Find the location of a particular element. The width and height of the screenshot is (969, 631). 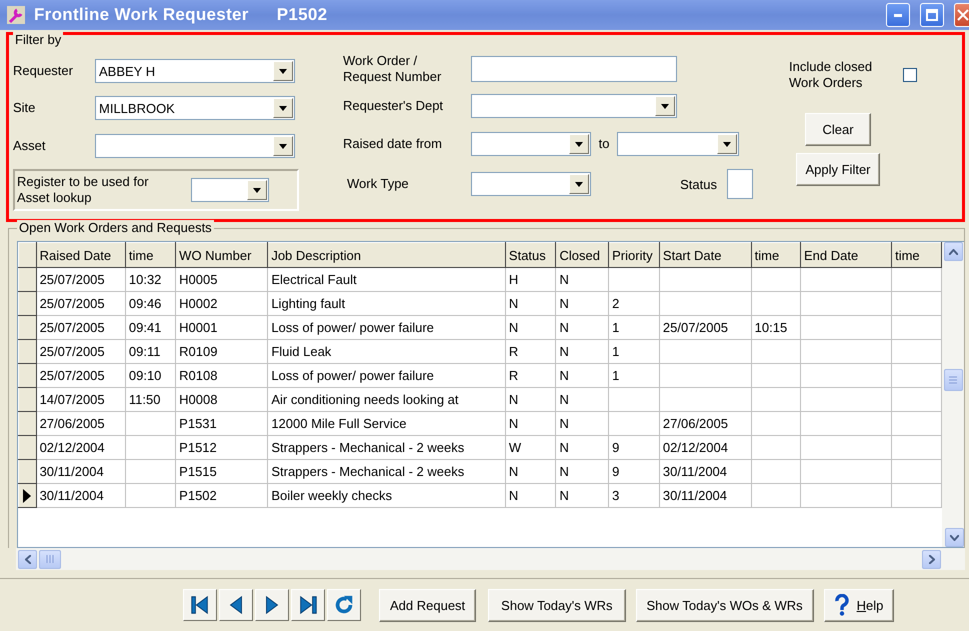

clear-button: Clear is located at coordinates (838, 129).